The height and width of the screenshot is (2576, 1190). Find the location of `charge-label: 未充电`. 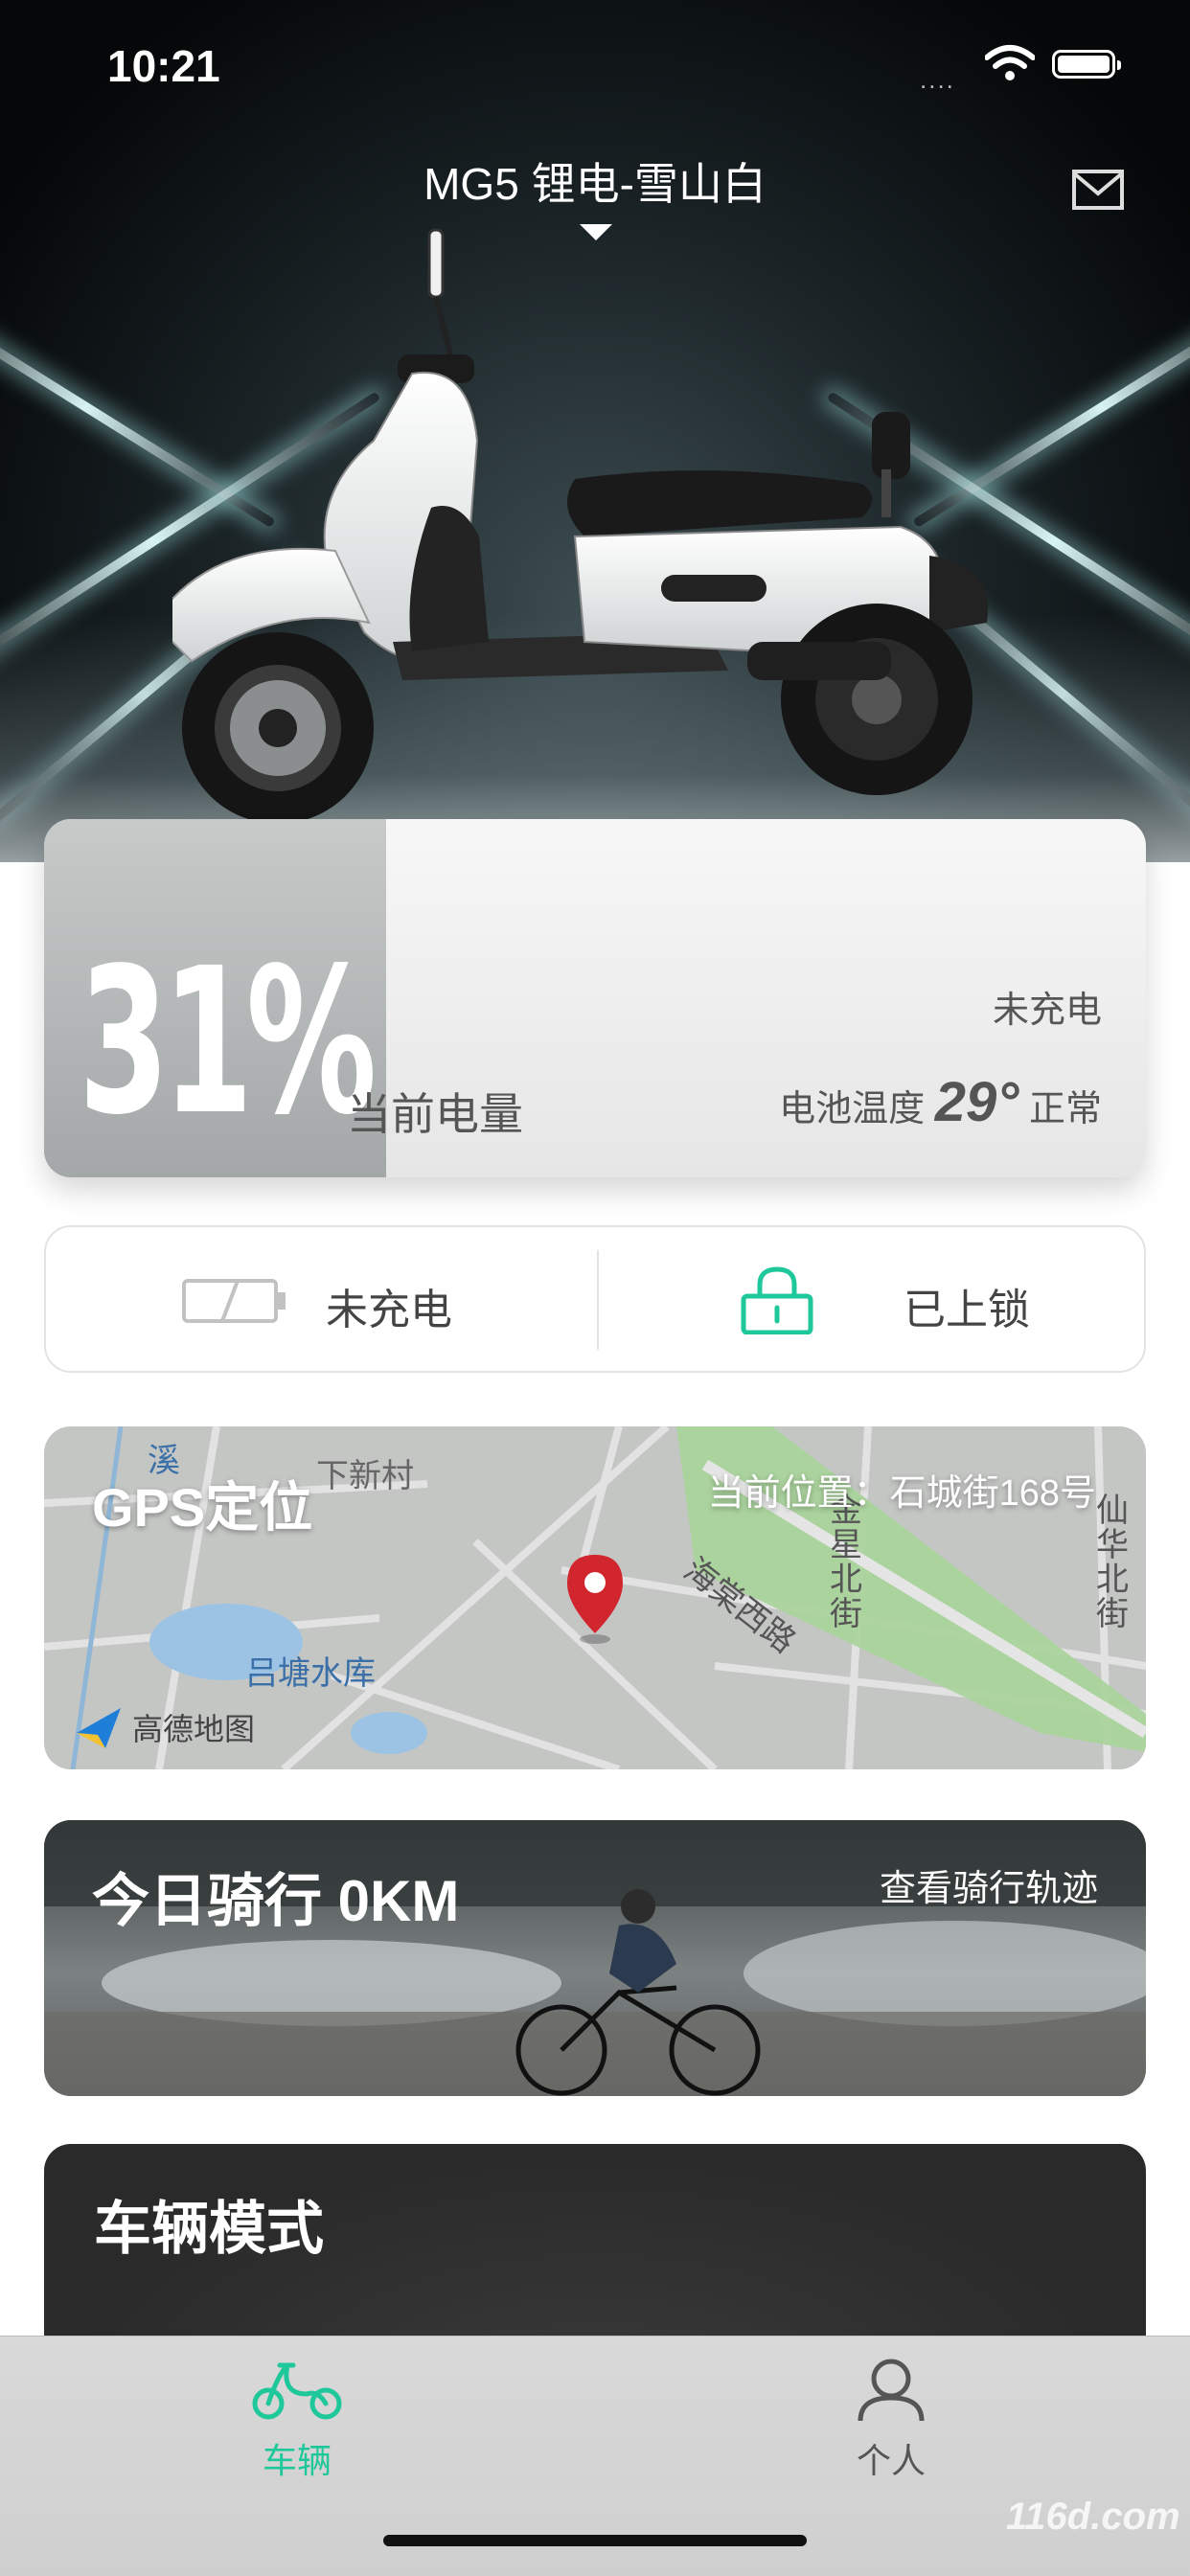

charge-label: 未充电 is located at coordinates (389, 1310).